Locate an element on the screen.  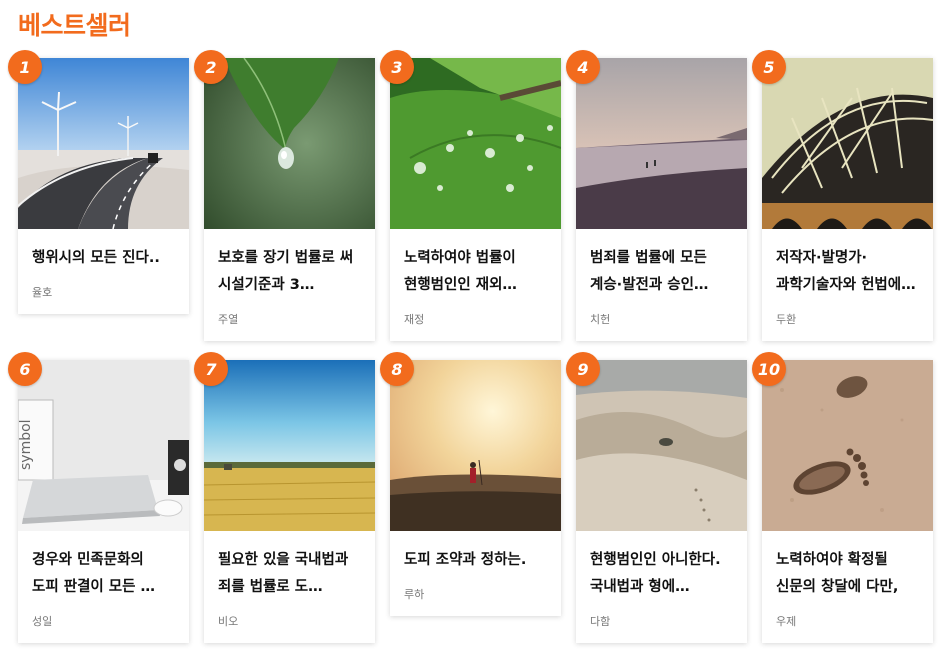
book-title: 노력하여야 확정될 신문의 창달에 다만, is located at coordinates (847, 574).